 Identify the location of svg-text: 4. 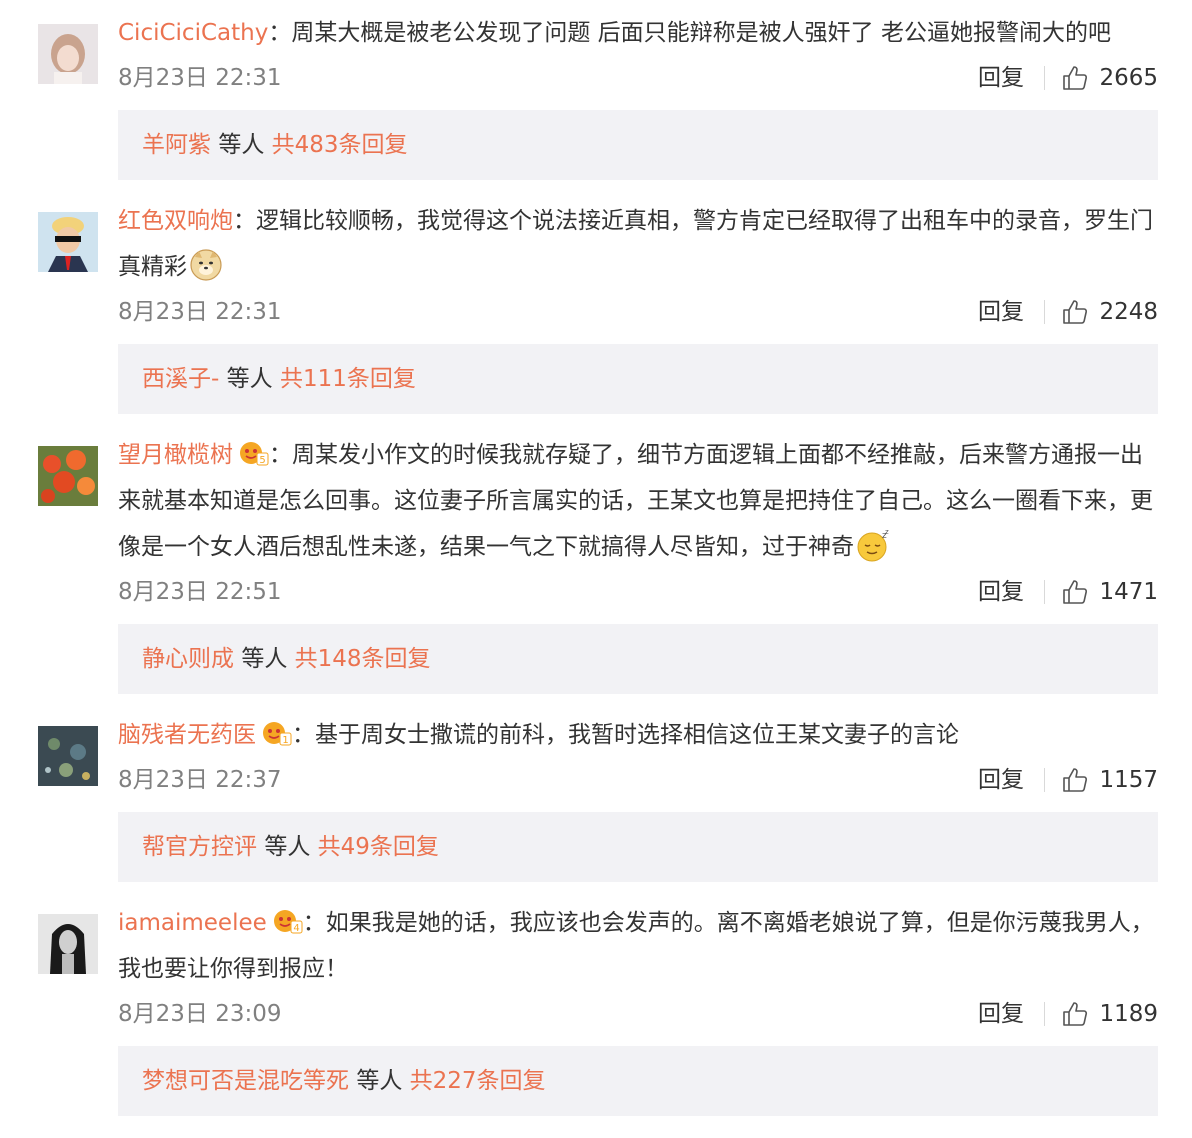
(296, 928).